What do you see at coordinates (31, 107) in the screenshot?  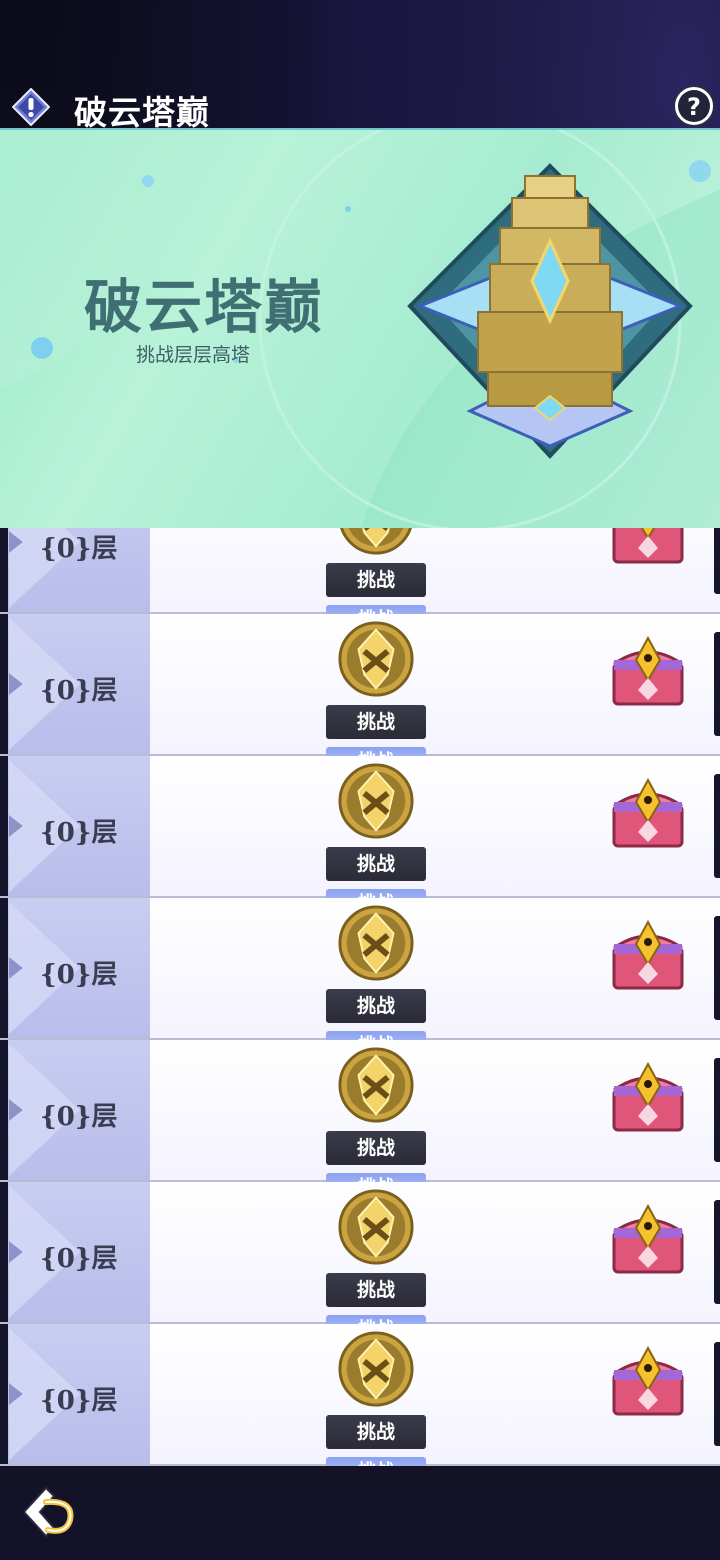 I see `exclamation-icon` at bounding box center [31, 107].